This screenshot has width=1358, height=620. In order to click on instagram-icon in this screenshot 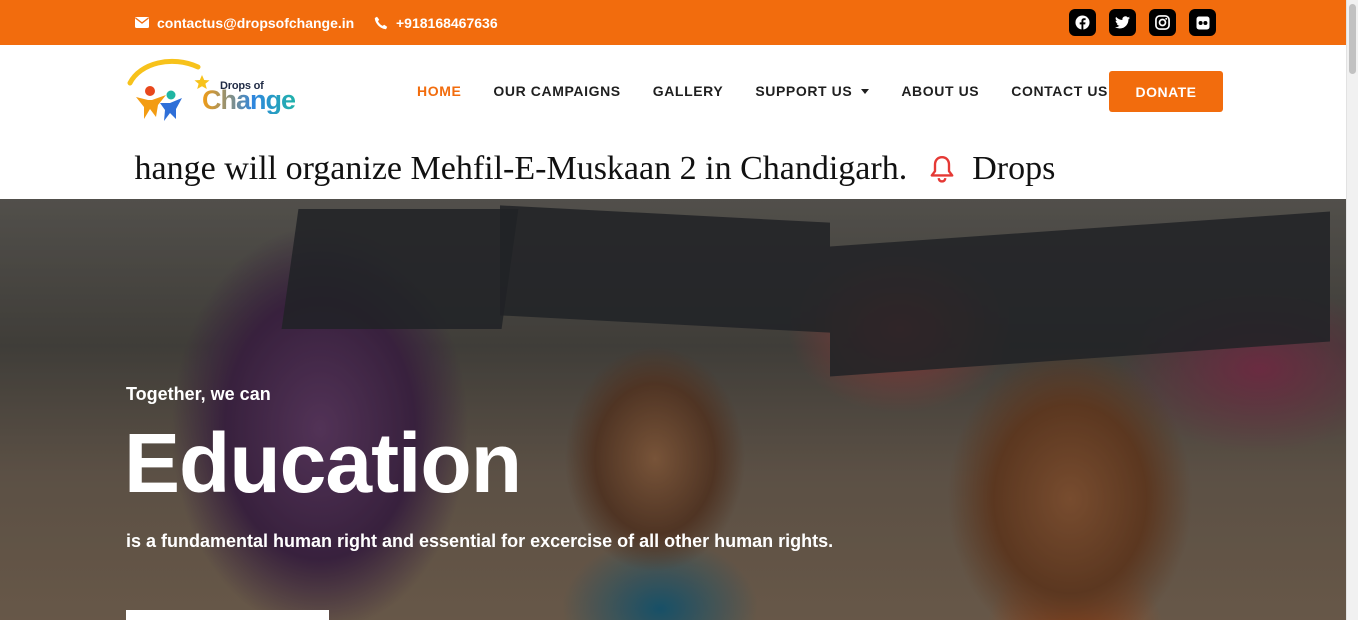, I will do `click(1162, 22)`.